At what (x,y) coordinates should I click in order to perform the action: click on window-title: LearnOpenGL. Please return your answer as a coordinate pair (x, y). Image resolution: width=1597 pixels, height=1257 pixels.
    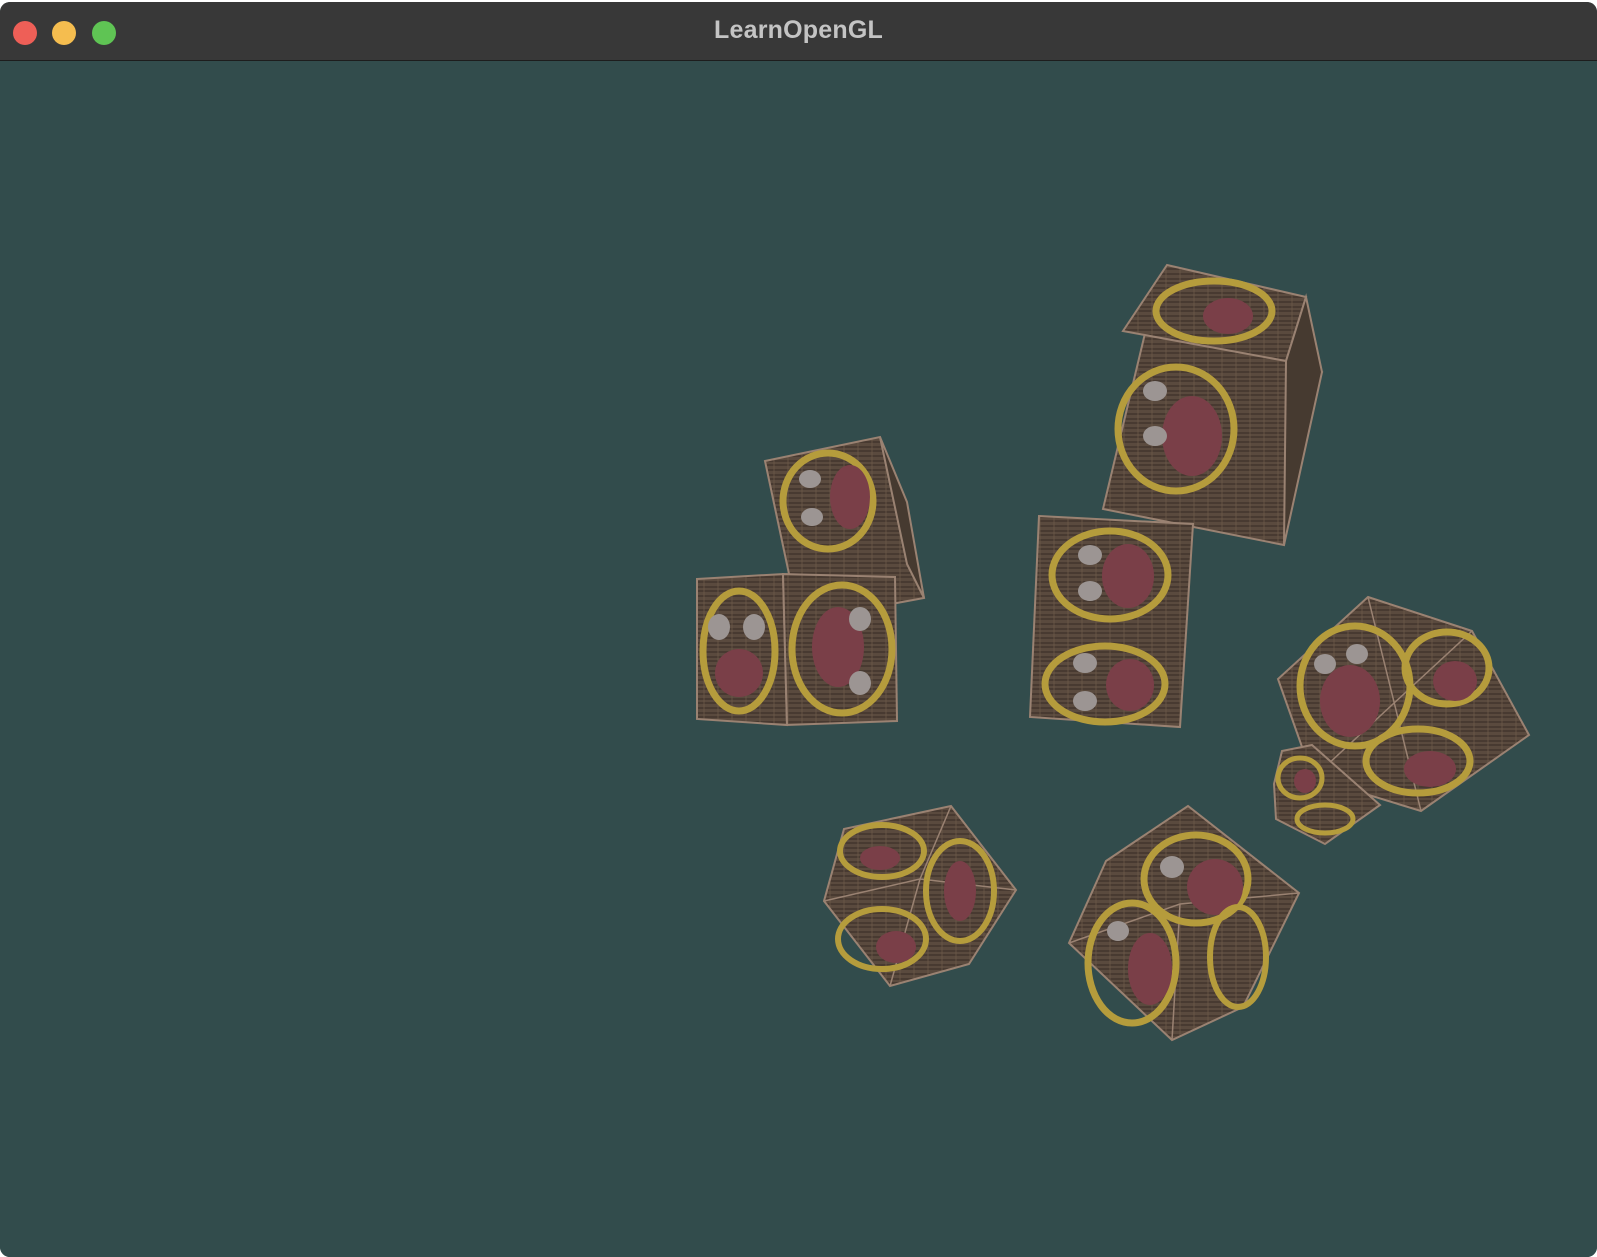
    Looking at the image, I should click on (798, 30).